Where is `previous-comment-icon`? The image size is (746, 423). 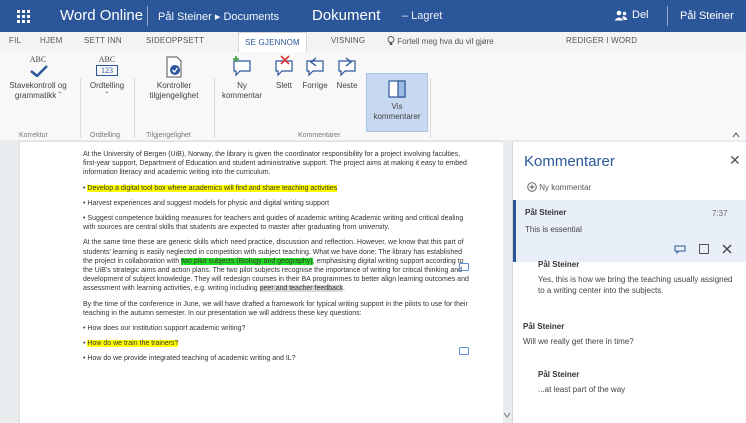
previous-comment-icon is located at coordinates (315, 67).